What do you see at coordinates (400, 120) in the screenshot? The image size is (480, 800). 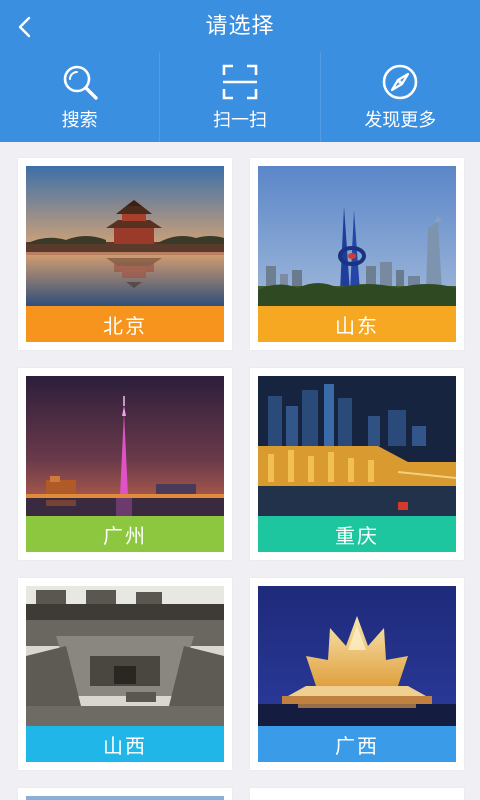 I see `discover-more-label: 发现更多` at bounding box center [400, 120].